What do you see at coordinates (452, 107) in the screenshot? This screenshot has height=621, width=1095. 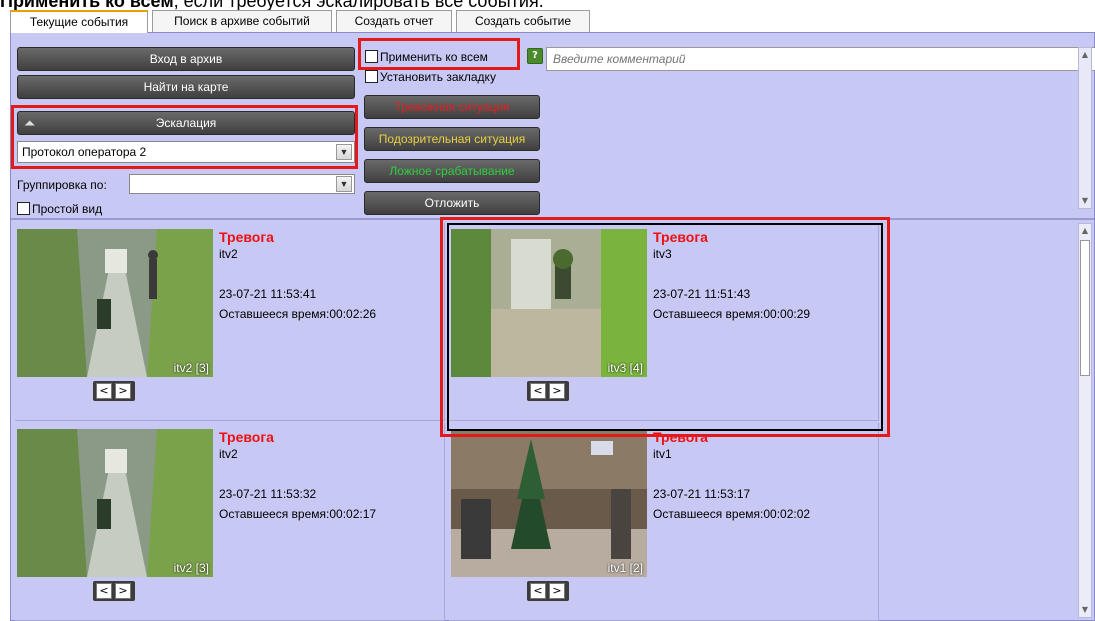 I see `alarm-situation-button: Тревожная ситуация` at bounding box center [452, 107].